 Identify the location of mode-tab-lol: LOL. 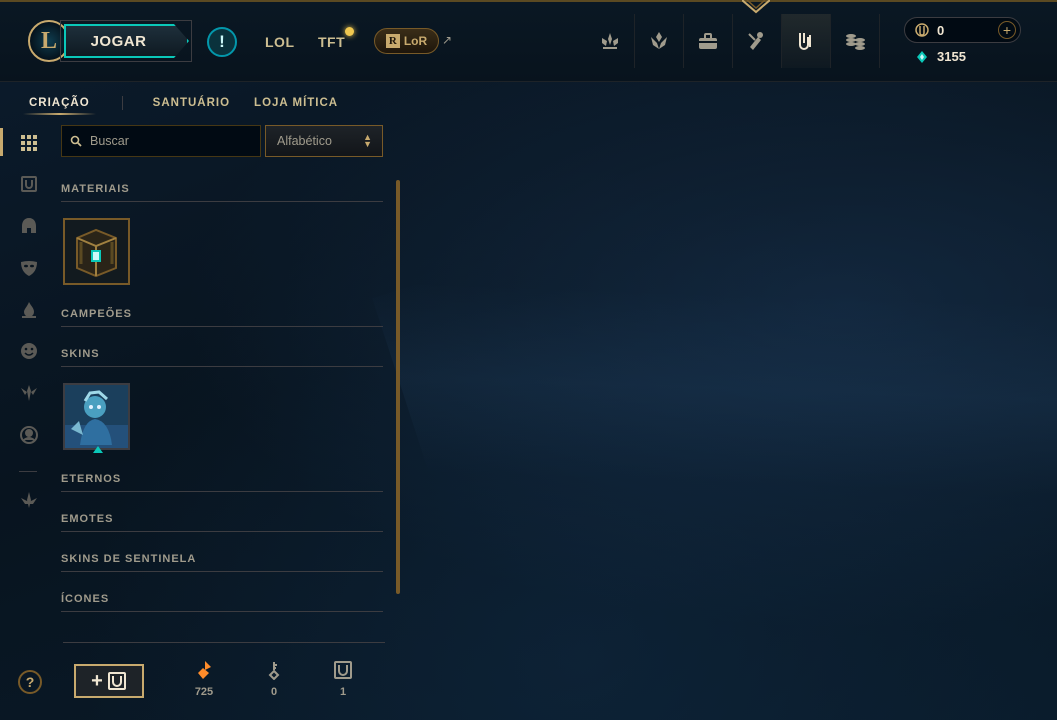
(280, 42).